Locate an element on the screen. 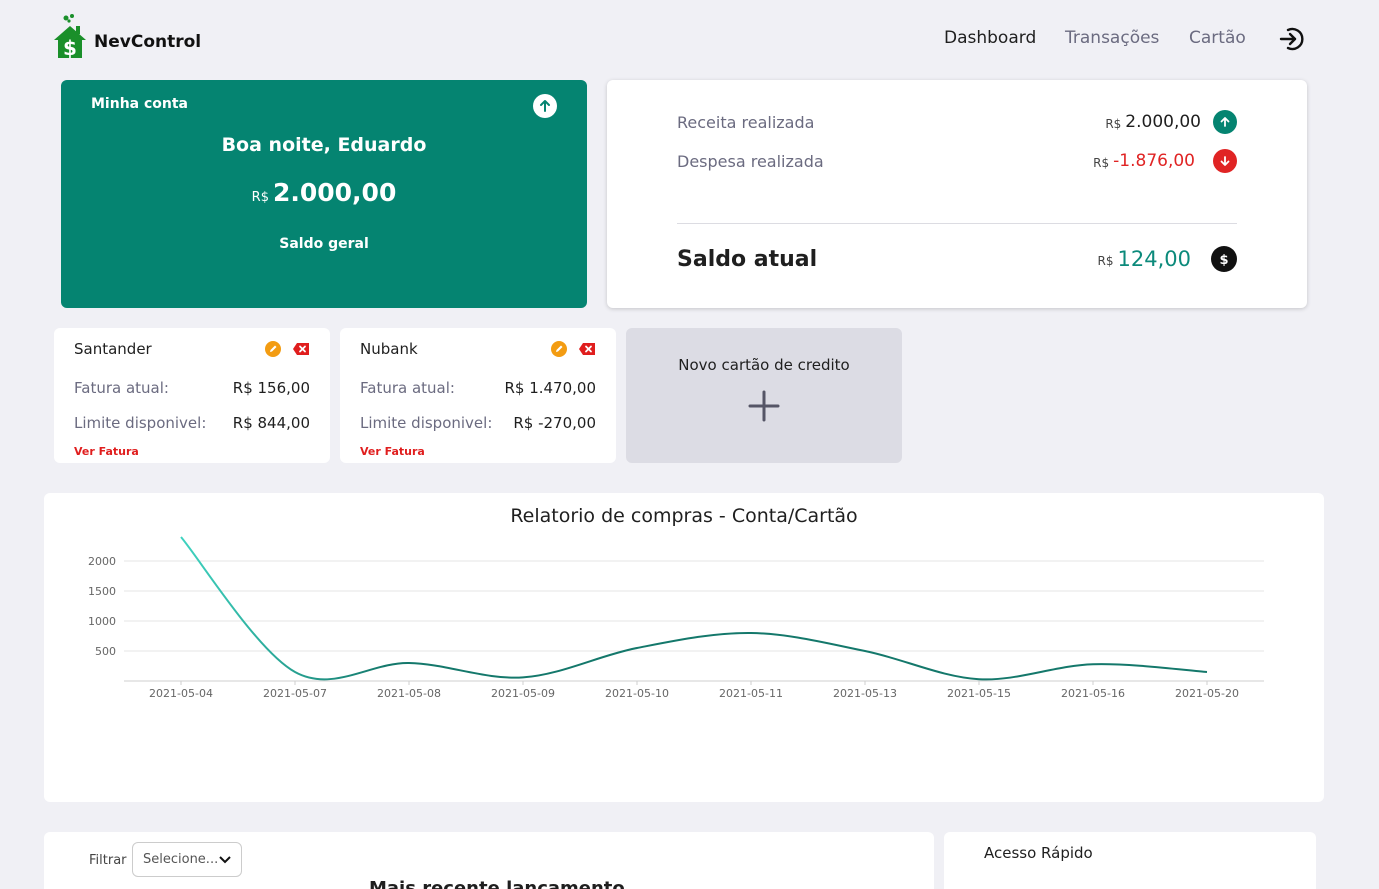 Image resolution: width=1379 pixels, height=889 pixels. balance-value: 124,00 is located at coordinates (1154, 259).